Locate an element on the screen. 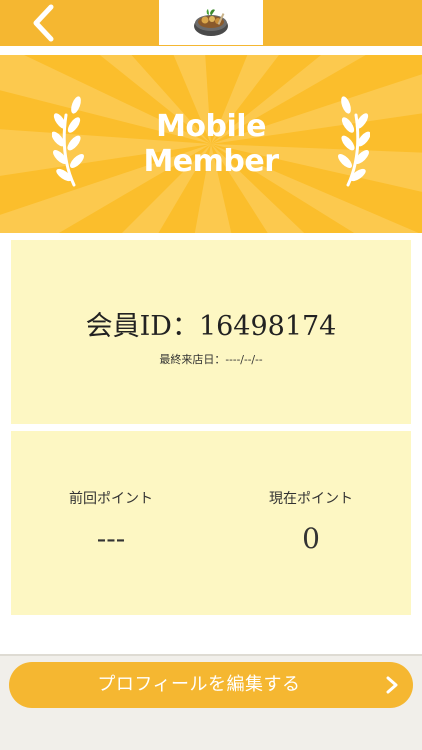  back-button is located at coordinates (43, 23).